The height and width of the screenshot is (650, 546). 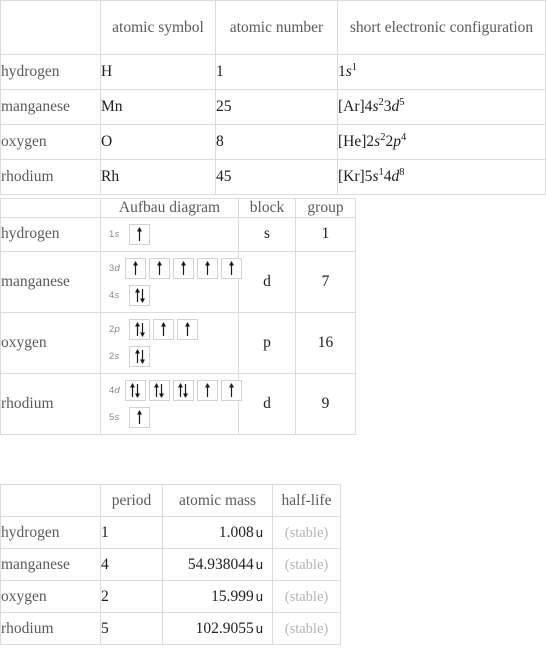 I want to click on shell-label: 4s, so click(x=114, y=295).